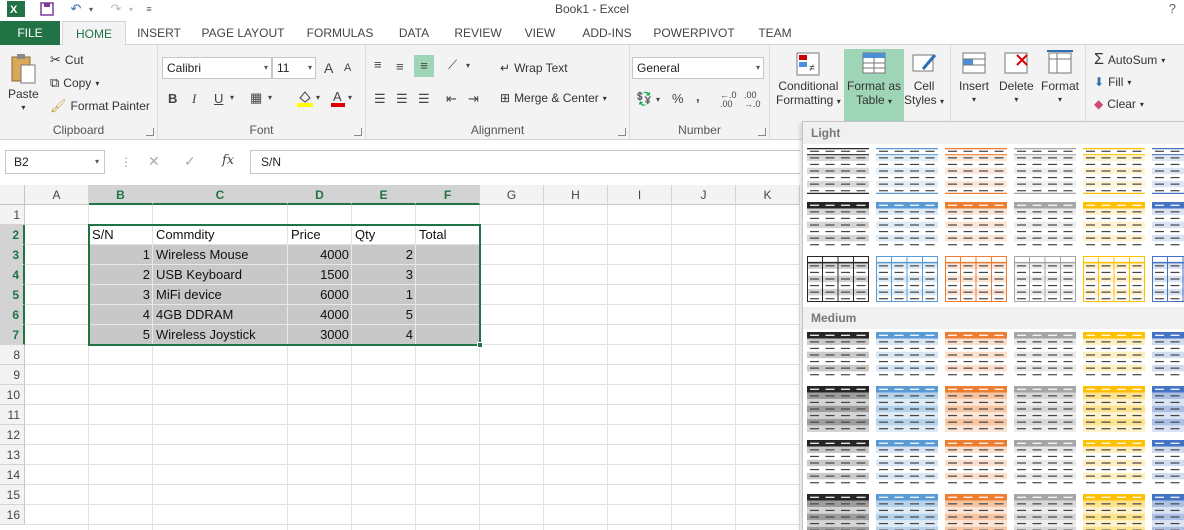 The image size is (1184, 530). I want to click on row-header-6: 6, so click(12, 315).